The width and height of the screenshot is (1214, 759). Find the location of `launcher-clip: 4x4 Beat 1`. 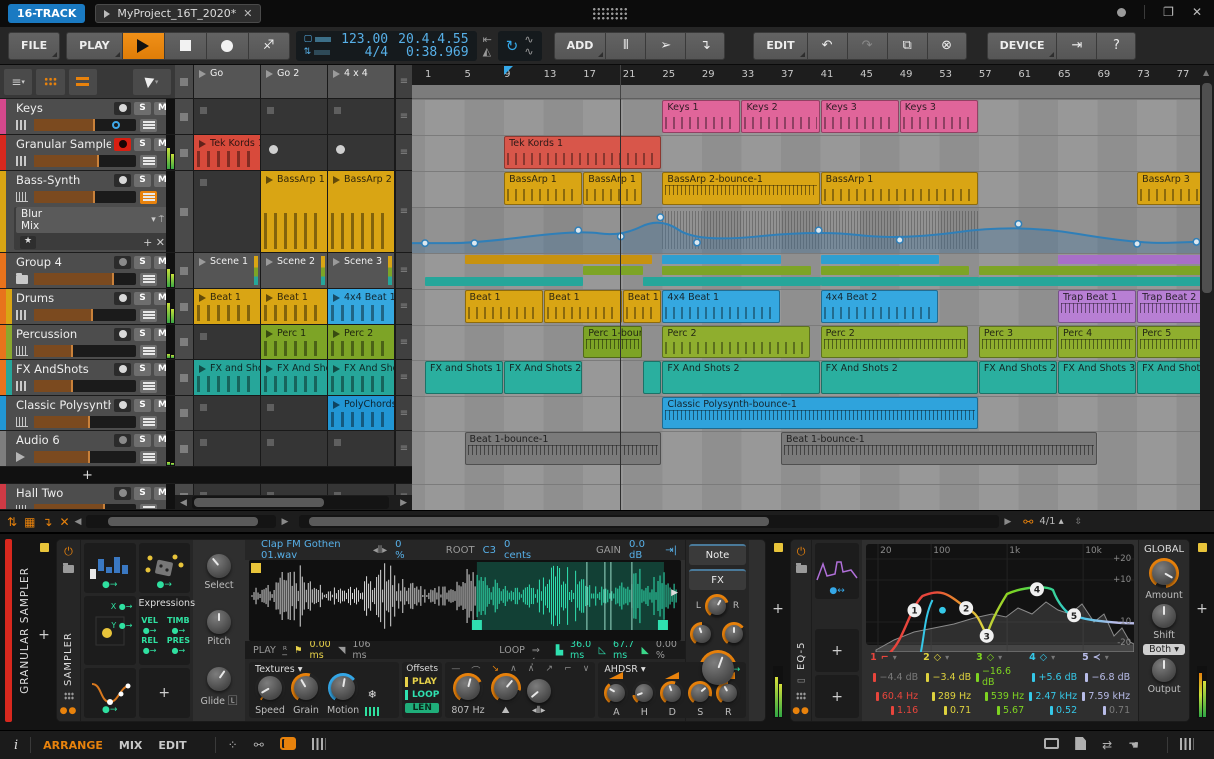

launcher-clip: 4x4 Beat 1 is located at coordinates (361, 306).